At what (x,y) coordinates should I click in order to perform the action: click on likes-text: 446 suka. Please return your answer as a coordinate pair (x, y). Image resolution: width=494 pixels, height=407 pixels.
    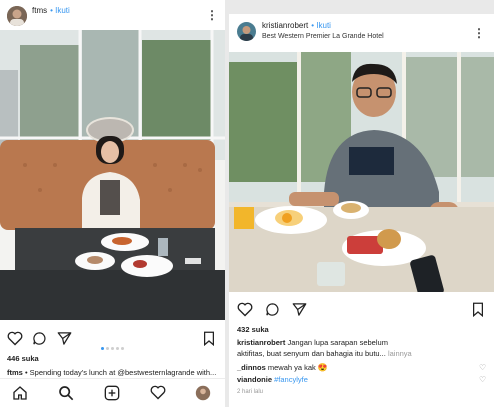
    Looking at the image, I should click on (23, 358).